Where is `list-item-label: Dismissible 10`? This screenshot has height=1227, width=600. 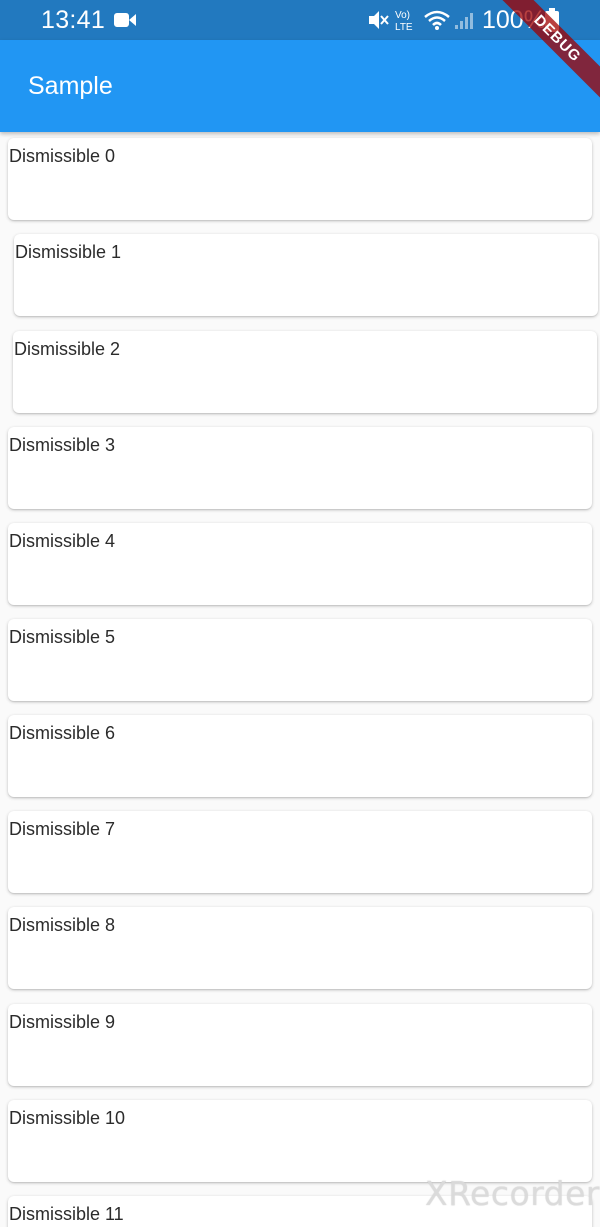
list-item-label: Dismissible 10 is located at coordinates (67, 1118).